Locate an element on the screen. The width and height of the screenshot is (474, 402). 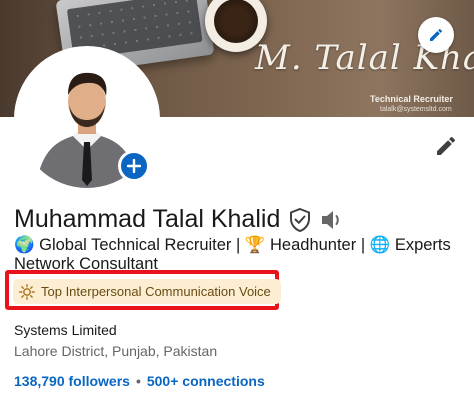
badge-label: Top Interpersonal Communication Voice is located at coordinates (156, 291).